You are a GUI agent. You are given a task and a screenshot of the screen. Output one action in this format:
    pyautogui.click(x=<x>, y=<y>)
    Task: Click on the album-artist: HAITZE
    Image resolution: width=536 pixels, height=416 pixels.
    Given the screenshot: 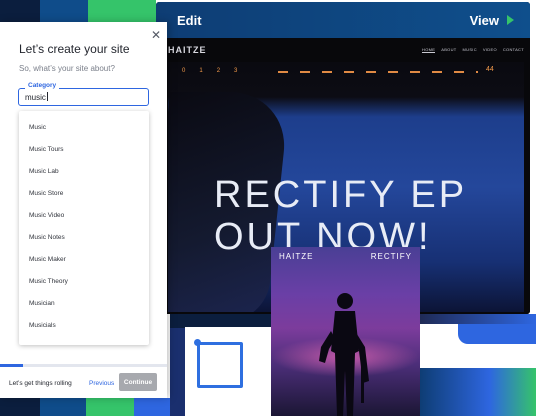 What is the action you would take?
    pyautogui.click(x=296, y=256)
    